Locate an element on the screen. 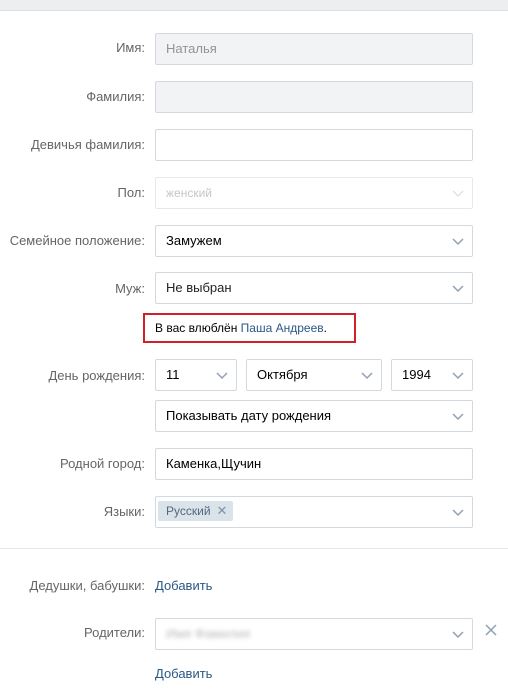 This screenshot has height=700, width=508. last-name-label: Фамилия: is located at coordinates (115, 96).